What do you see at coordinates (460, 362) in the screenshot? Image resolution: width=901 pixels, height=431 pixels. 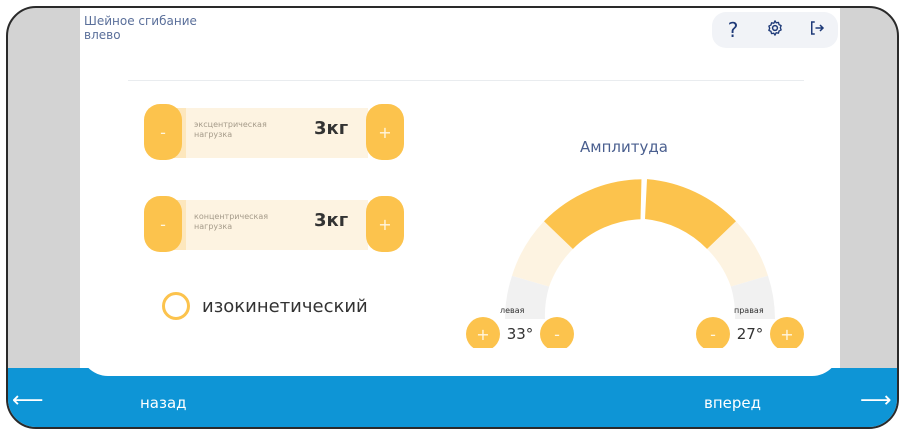 I see `screen-bottom-curve` at bounding box center [460, 362].